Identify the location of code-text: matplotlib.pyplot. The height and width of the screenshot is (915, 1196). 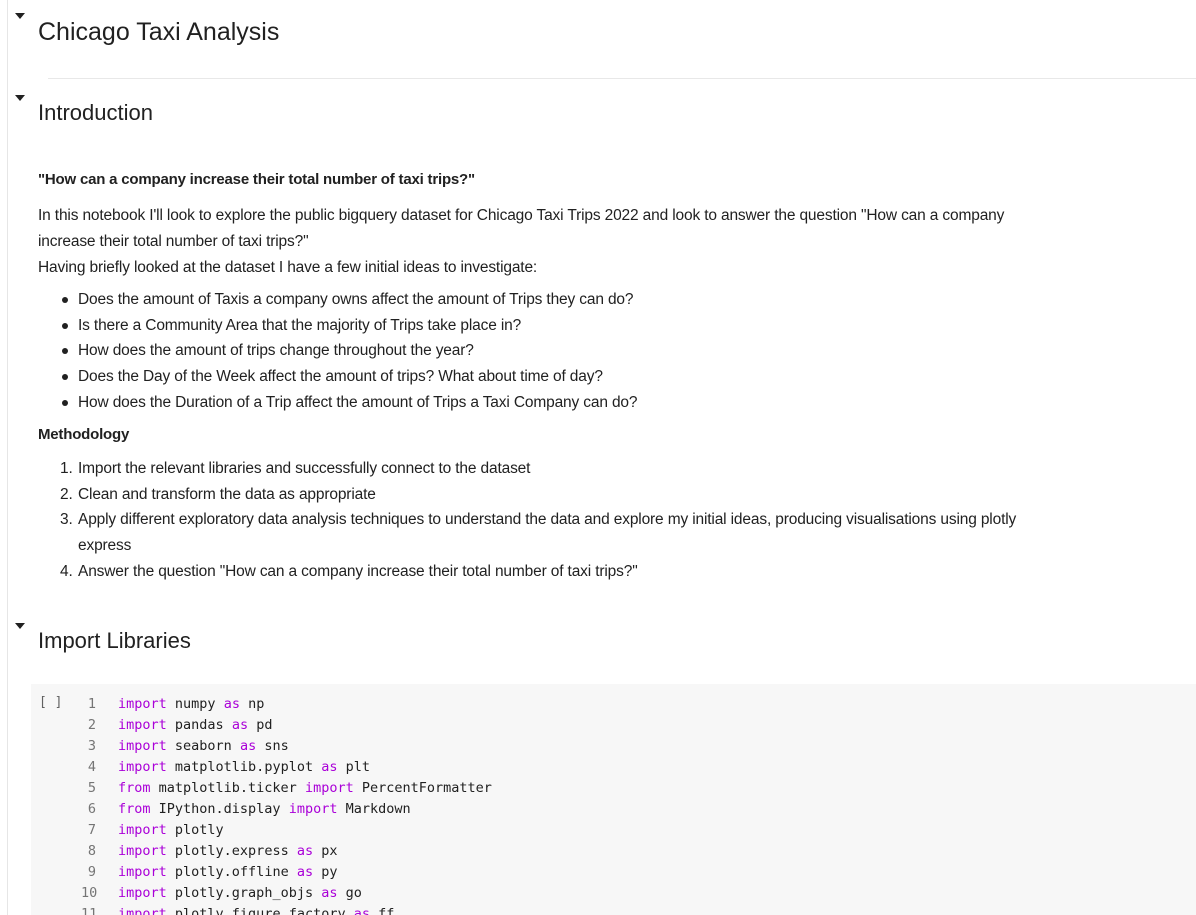
(244, 767).